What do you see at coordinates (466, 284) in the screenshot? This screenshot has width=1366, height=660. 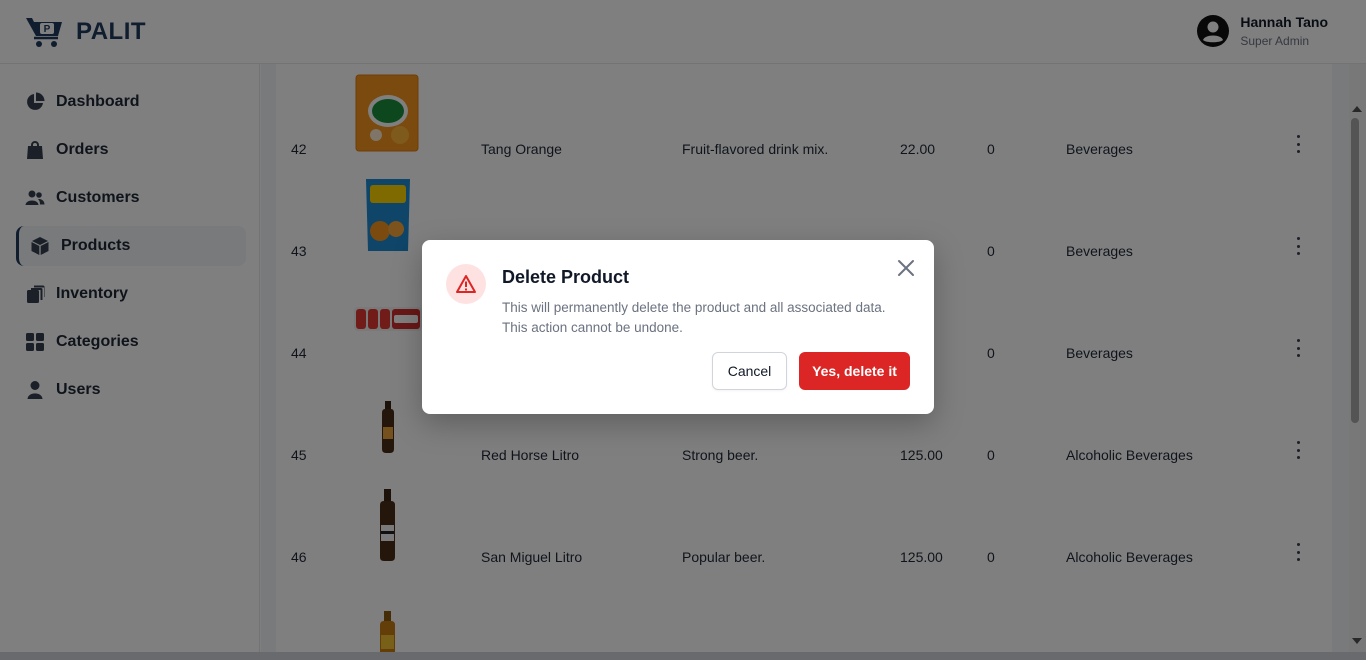 I see `warning-triangle-icon` at bounding box center [466, 284].